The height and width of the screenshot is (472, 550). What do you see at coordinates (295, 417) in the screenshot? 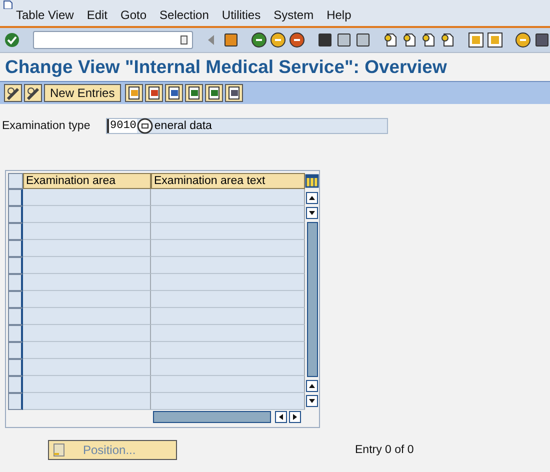
I see `scroll-right-icon` at bounding box center [295, 417].